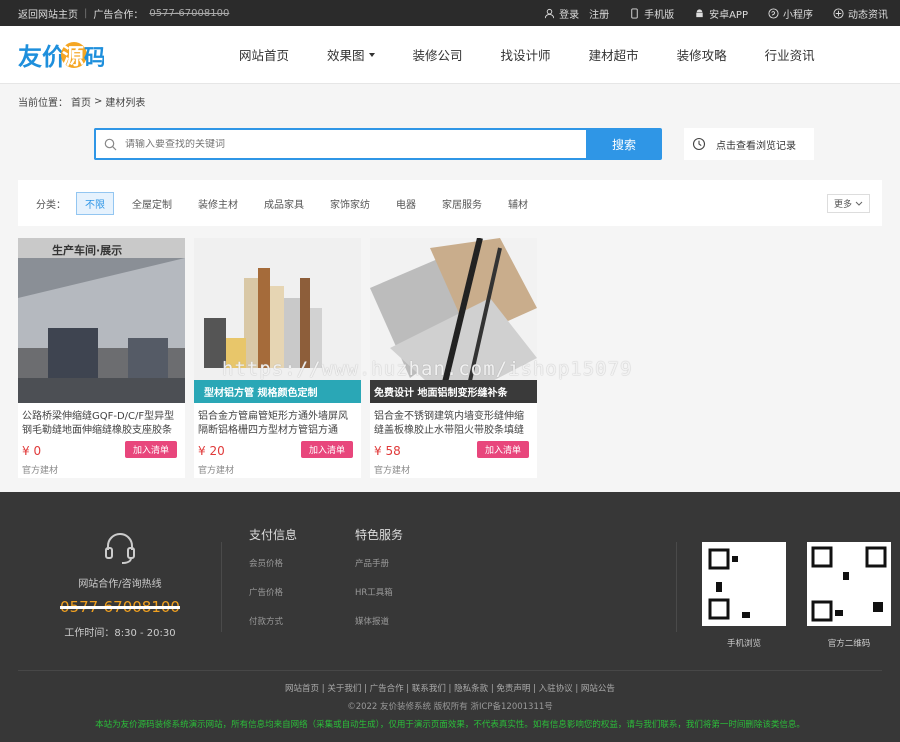 The image size is (900, 742). Describe the element at coordinates (842, 205) in the screenshot. I see `more-label: 更多` at that location.